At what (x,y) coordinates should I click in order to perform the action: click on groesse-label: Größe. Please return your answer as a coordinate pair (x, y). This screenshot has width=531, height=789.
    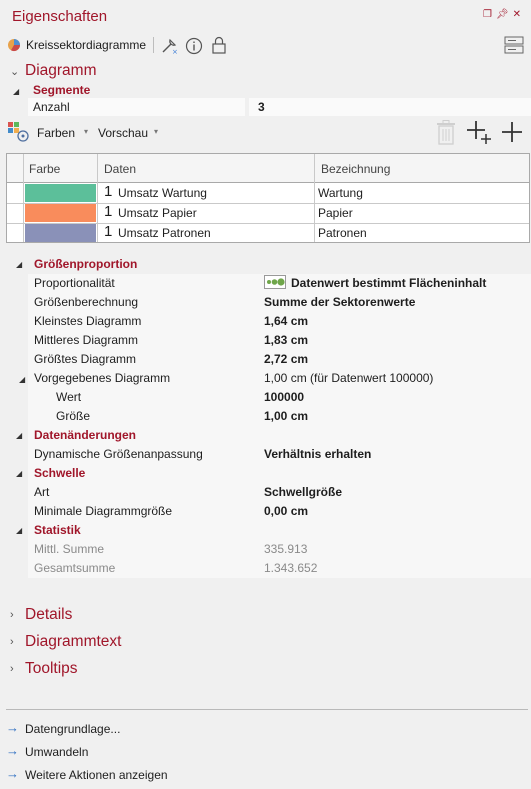
    Looking at the image, I should click on (73, 416).